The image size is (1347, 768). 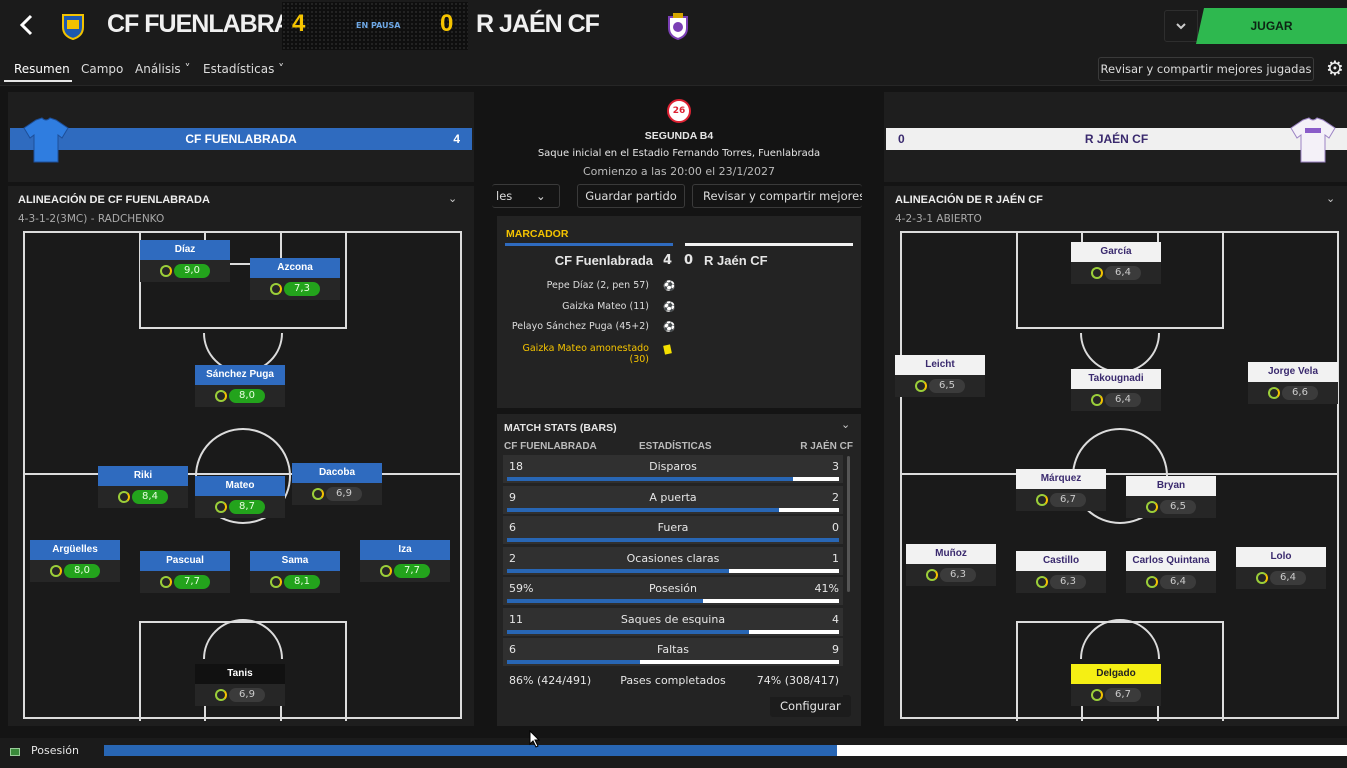 I want to click on stat-name: Posesión, so click(x=673, y=588).